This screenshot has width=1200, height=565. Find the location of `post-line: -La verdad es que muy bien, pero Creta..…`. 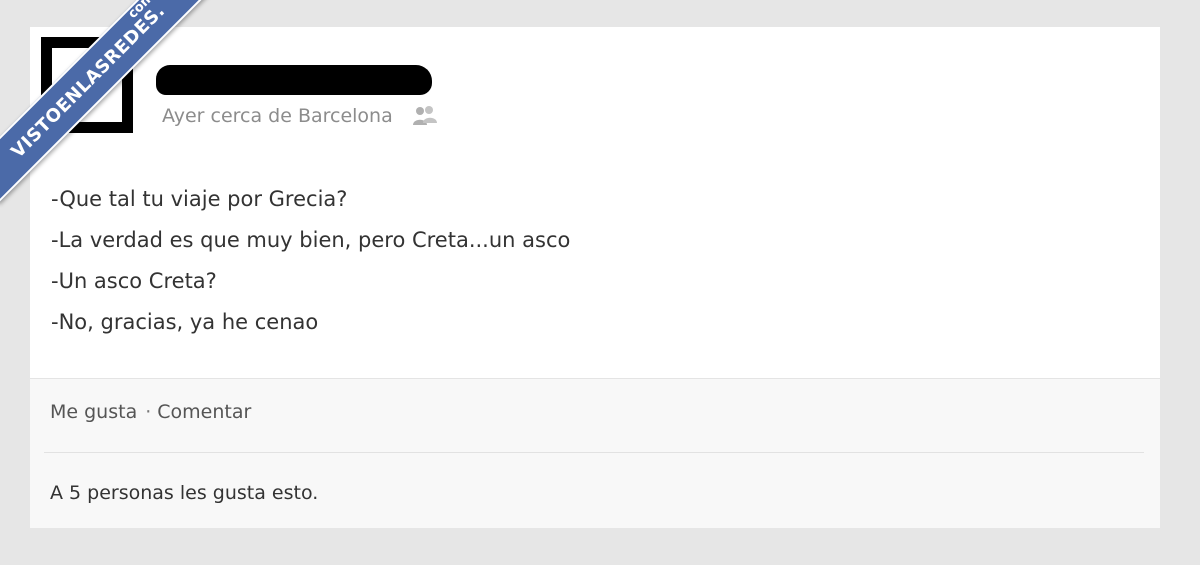

post-line: -La verdad es que muy bien, pero Creta..… is located at coordinates (311, 240).